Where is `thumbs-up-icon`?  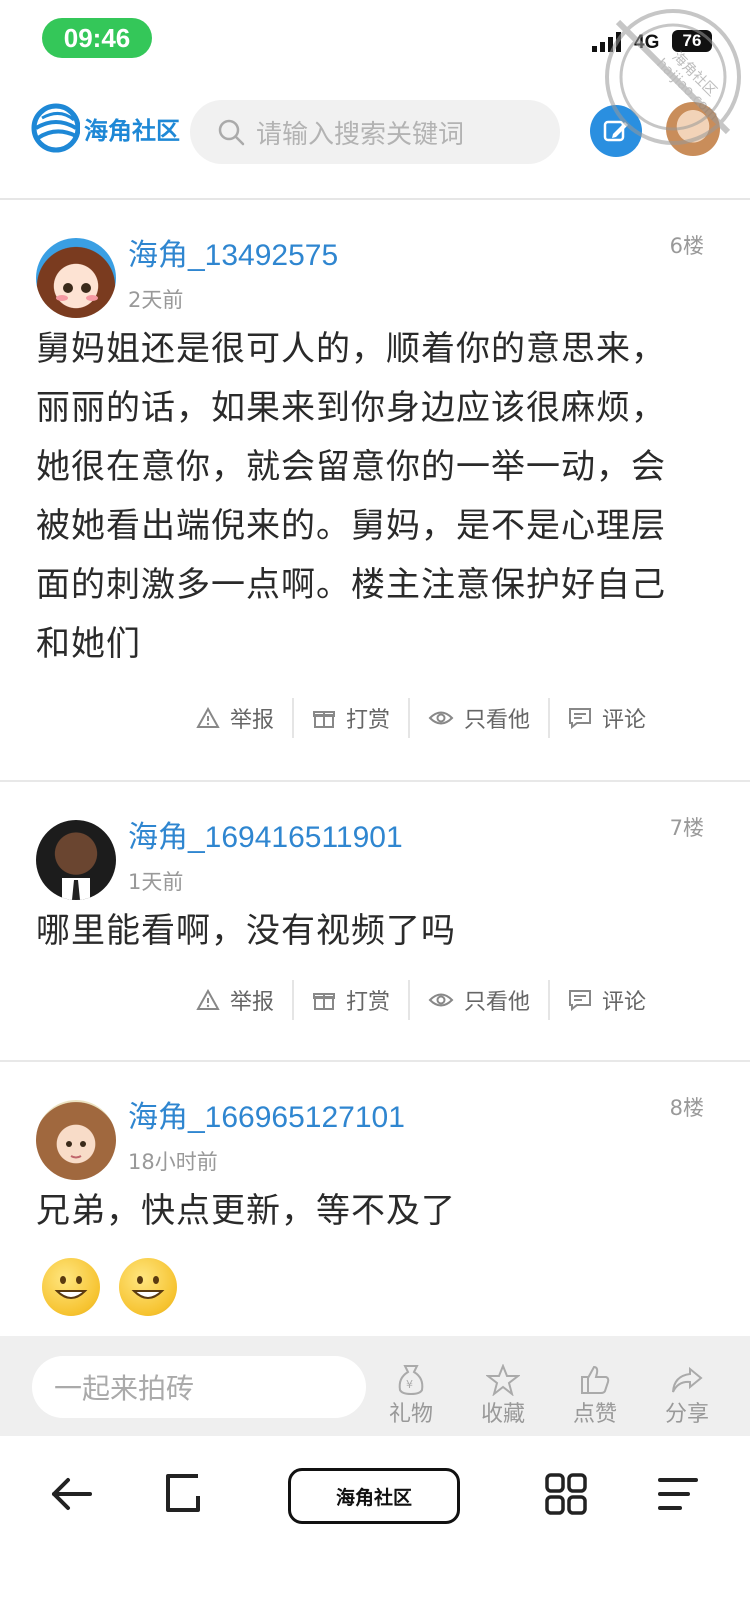
thumbs-up-icon is located at coordinates (595, 1379).